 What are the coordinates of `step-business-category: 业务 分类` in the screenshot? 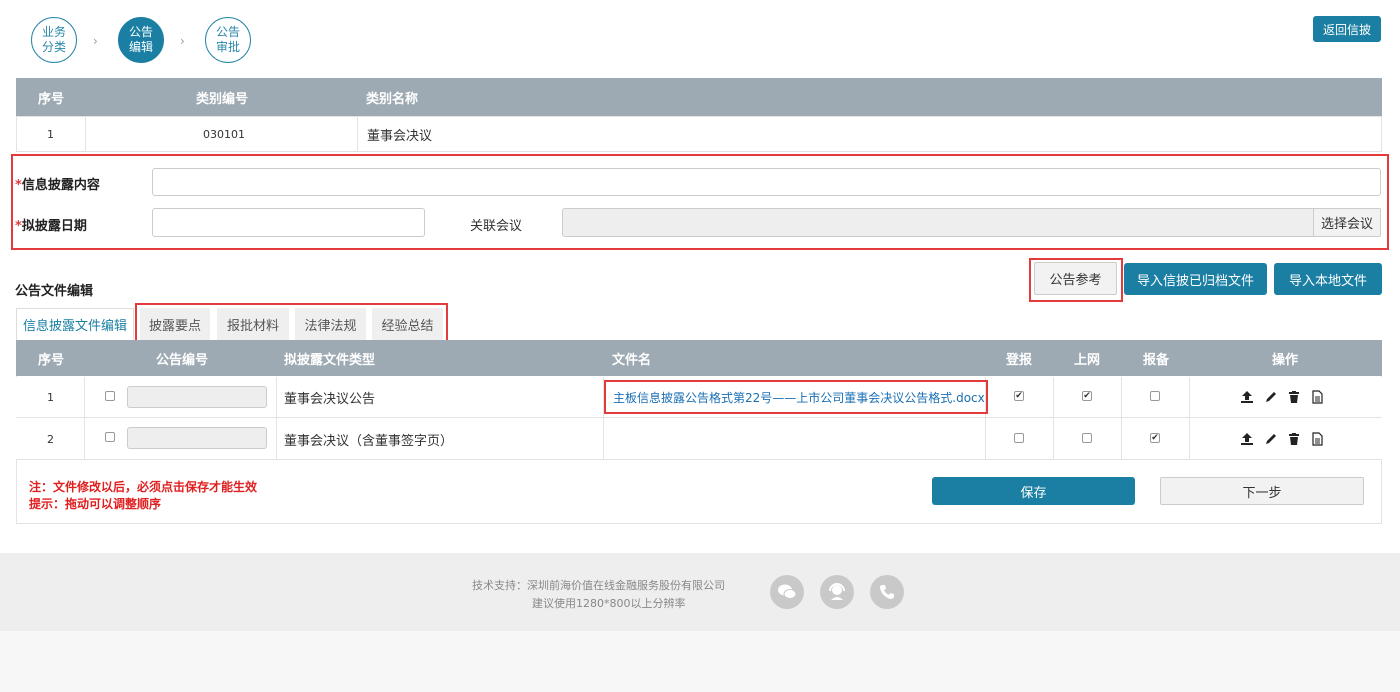 It's located at (54, 40).